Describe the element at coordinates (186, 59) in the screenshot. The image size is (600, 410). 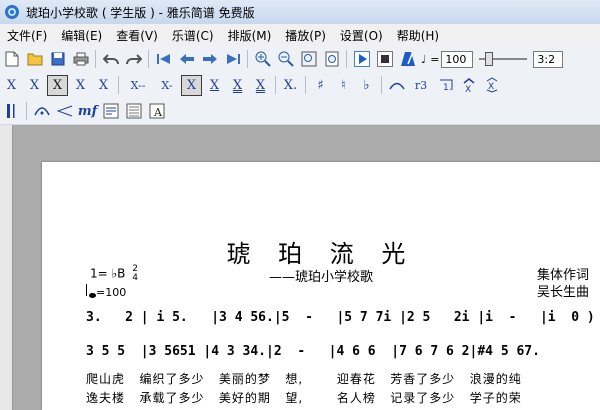
I see `go-previous-button` at that location.